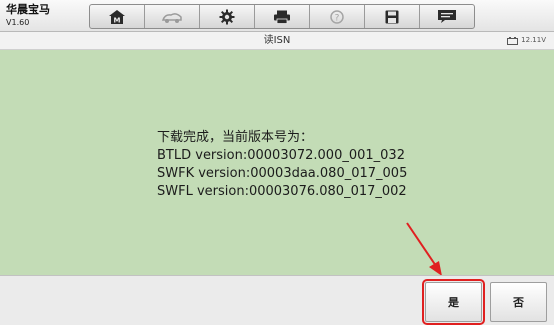 The image size is (554, 325). I want to click on message-line-swfk: SWFK version:00003daa.080_017_005, so click(282, 173).